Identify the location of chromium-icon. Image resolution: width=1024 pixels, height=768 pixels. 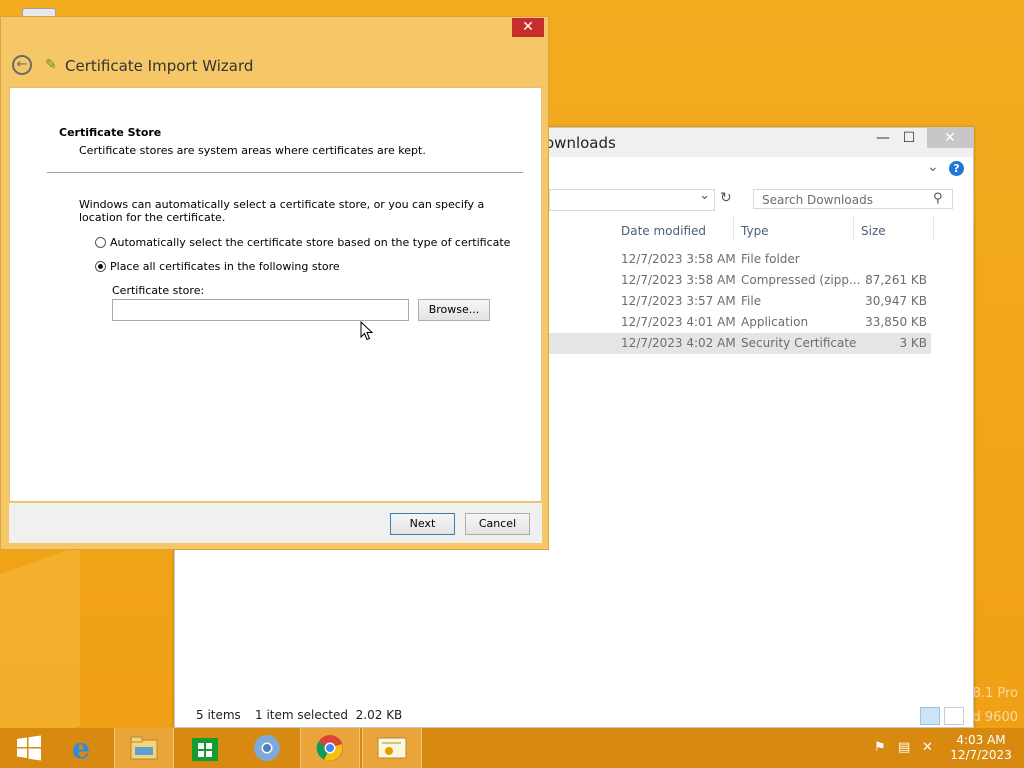
(267, 748).